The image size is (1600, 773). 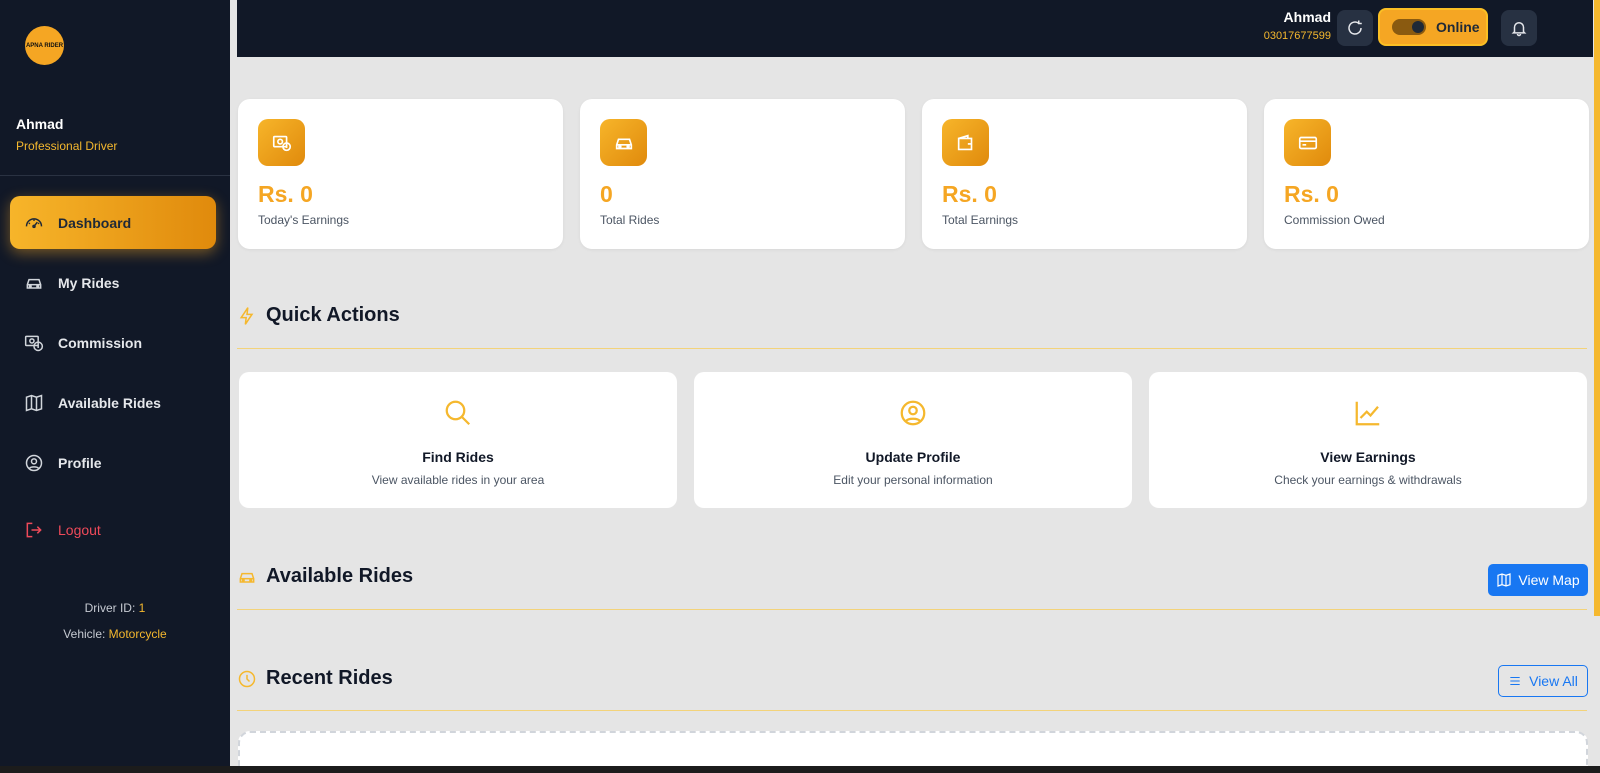 I want to click on action-subtitle: View available rides in your area, so click(x=458, y=480).